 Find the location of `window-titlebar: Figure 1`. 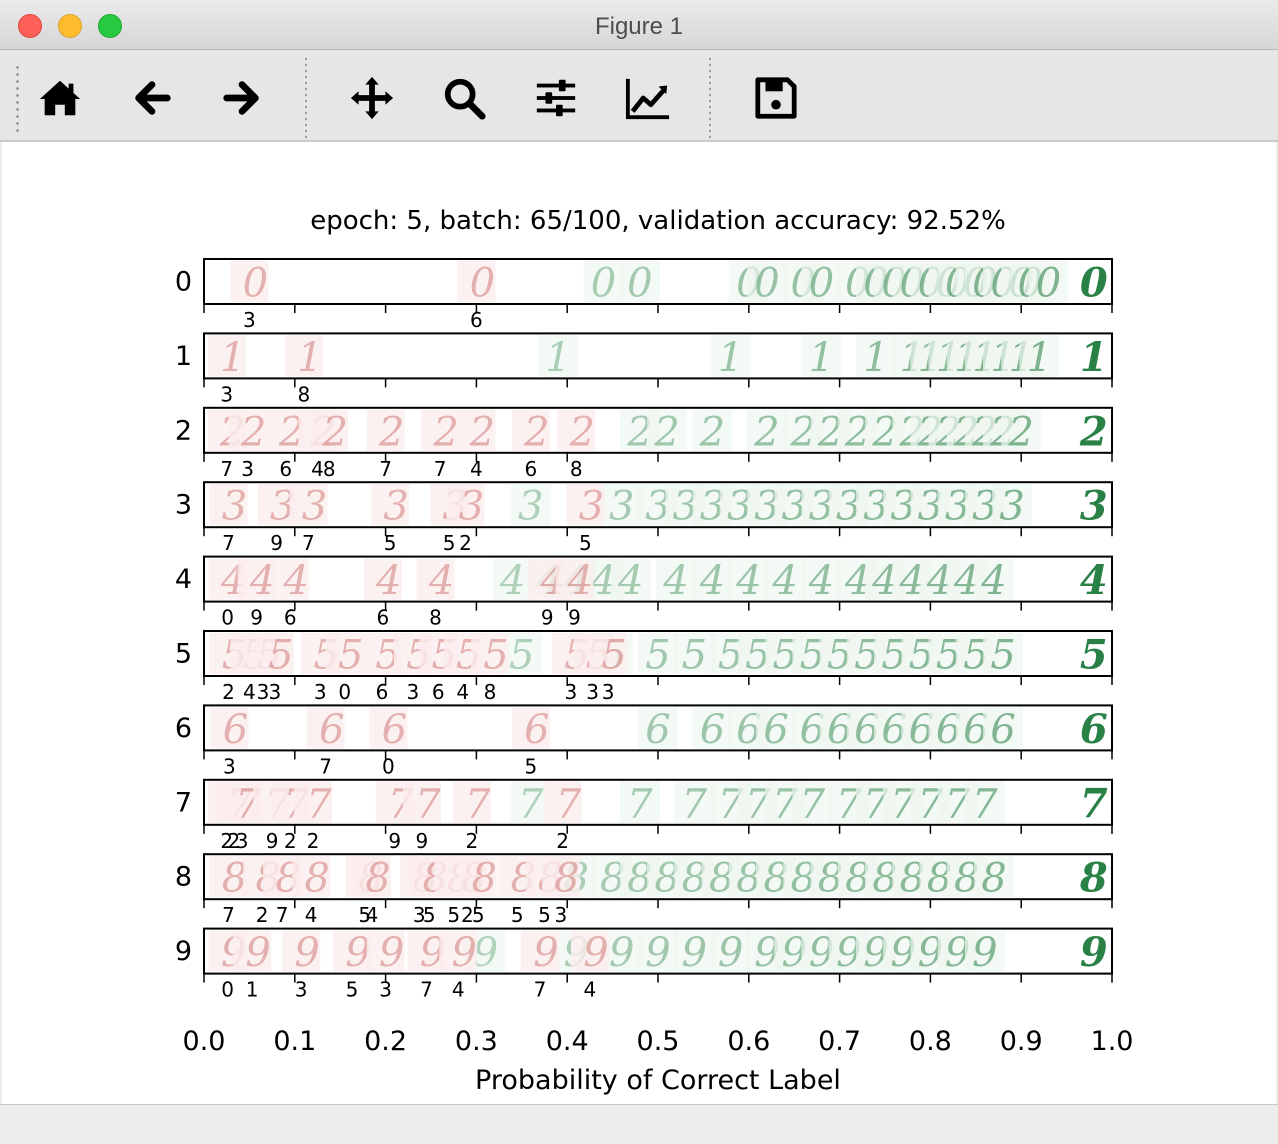

window-titlebar: Figure 1 is located at coordinates (639, 25).